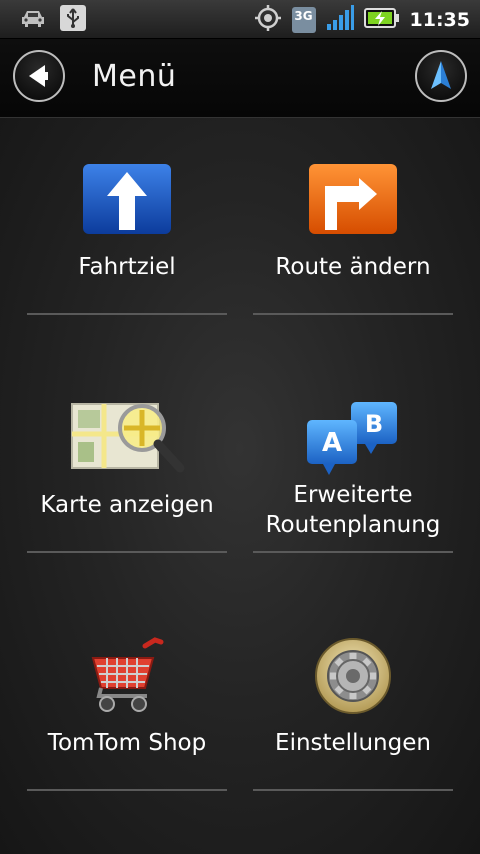 This screenshot has width=480, height=854. Describe the element at coordinates (33, 20) in the screenshot. I see `car-icon` at that location.